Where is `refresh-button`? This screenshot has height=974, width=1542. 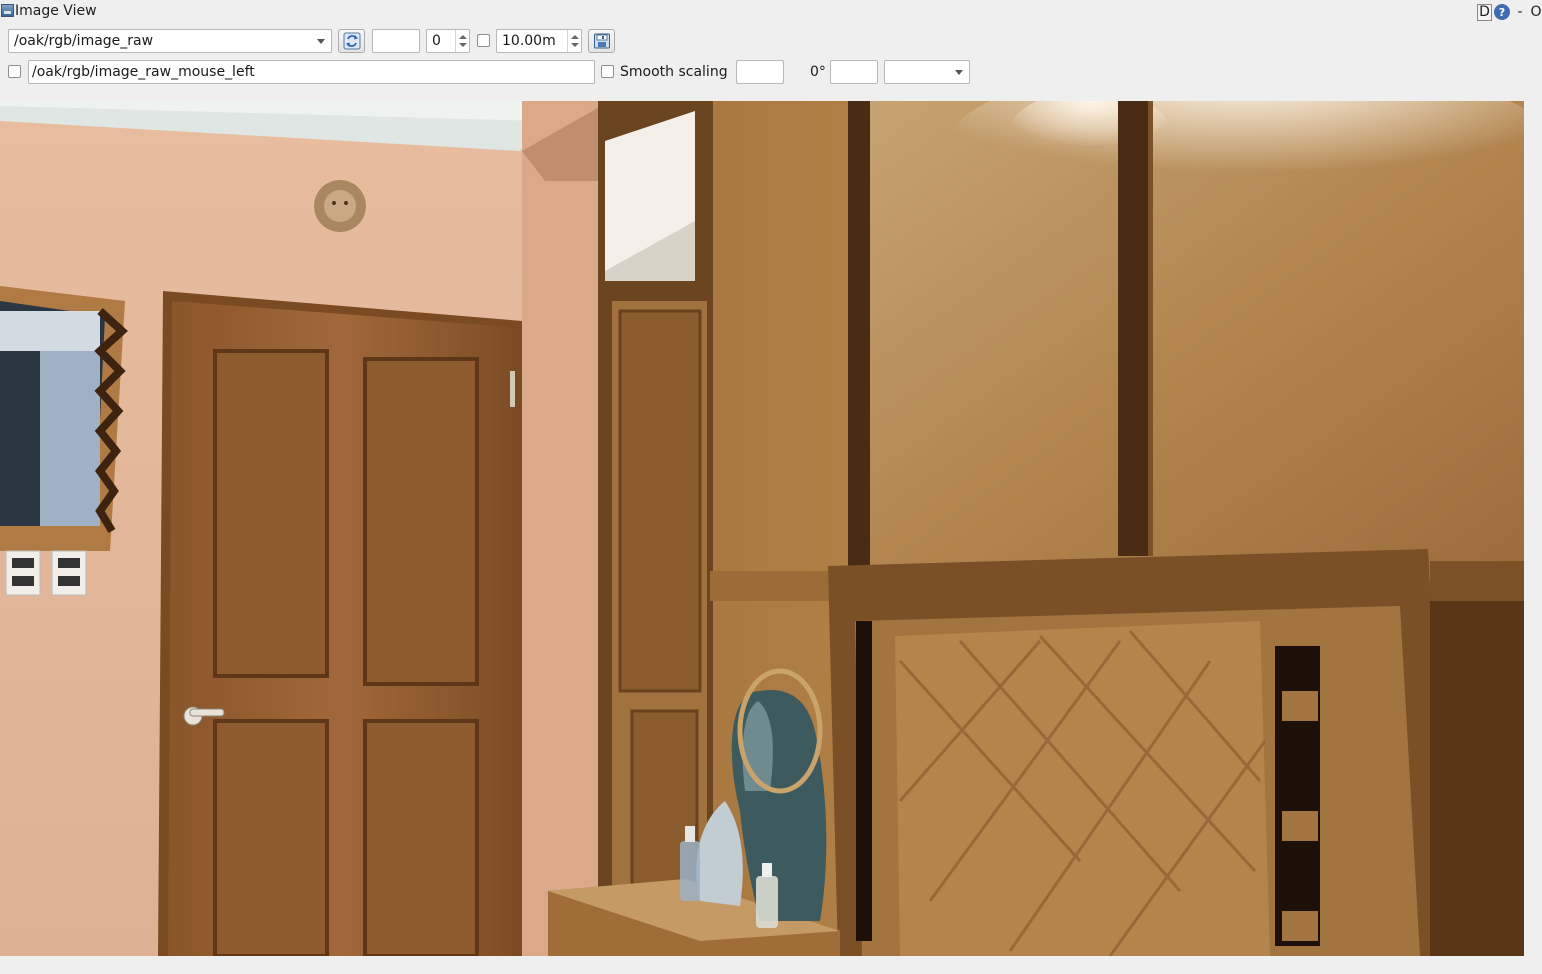 refresh-button is located at coordinates (351, 41).